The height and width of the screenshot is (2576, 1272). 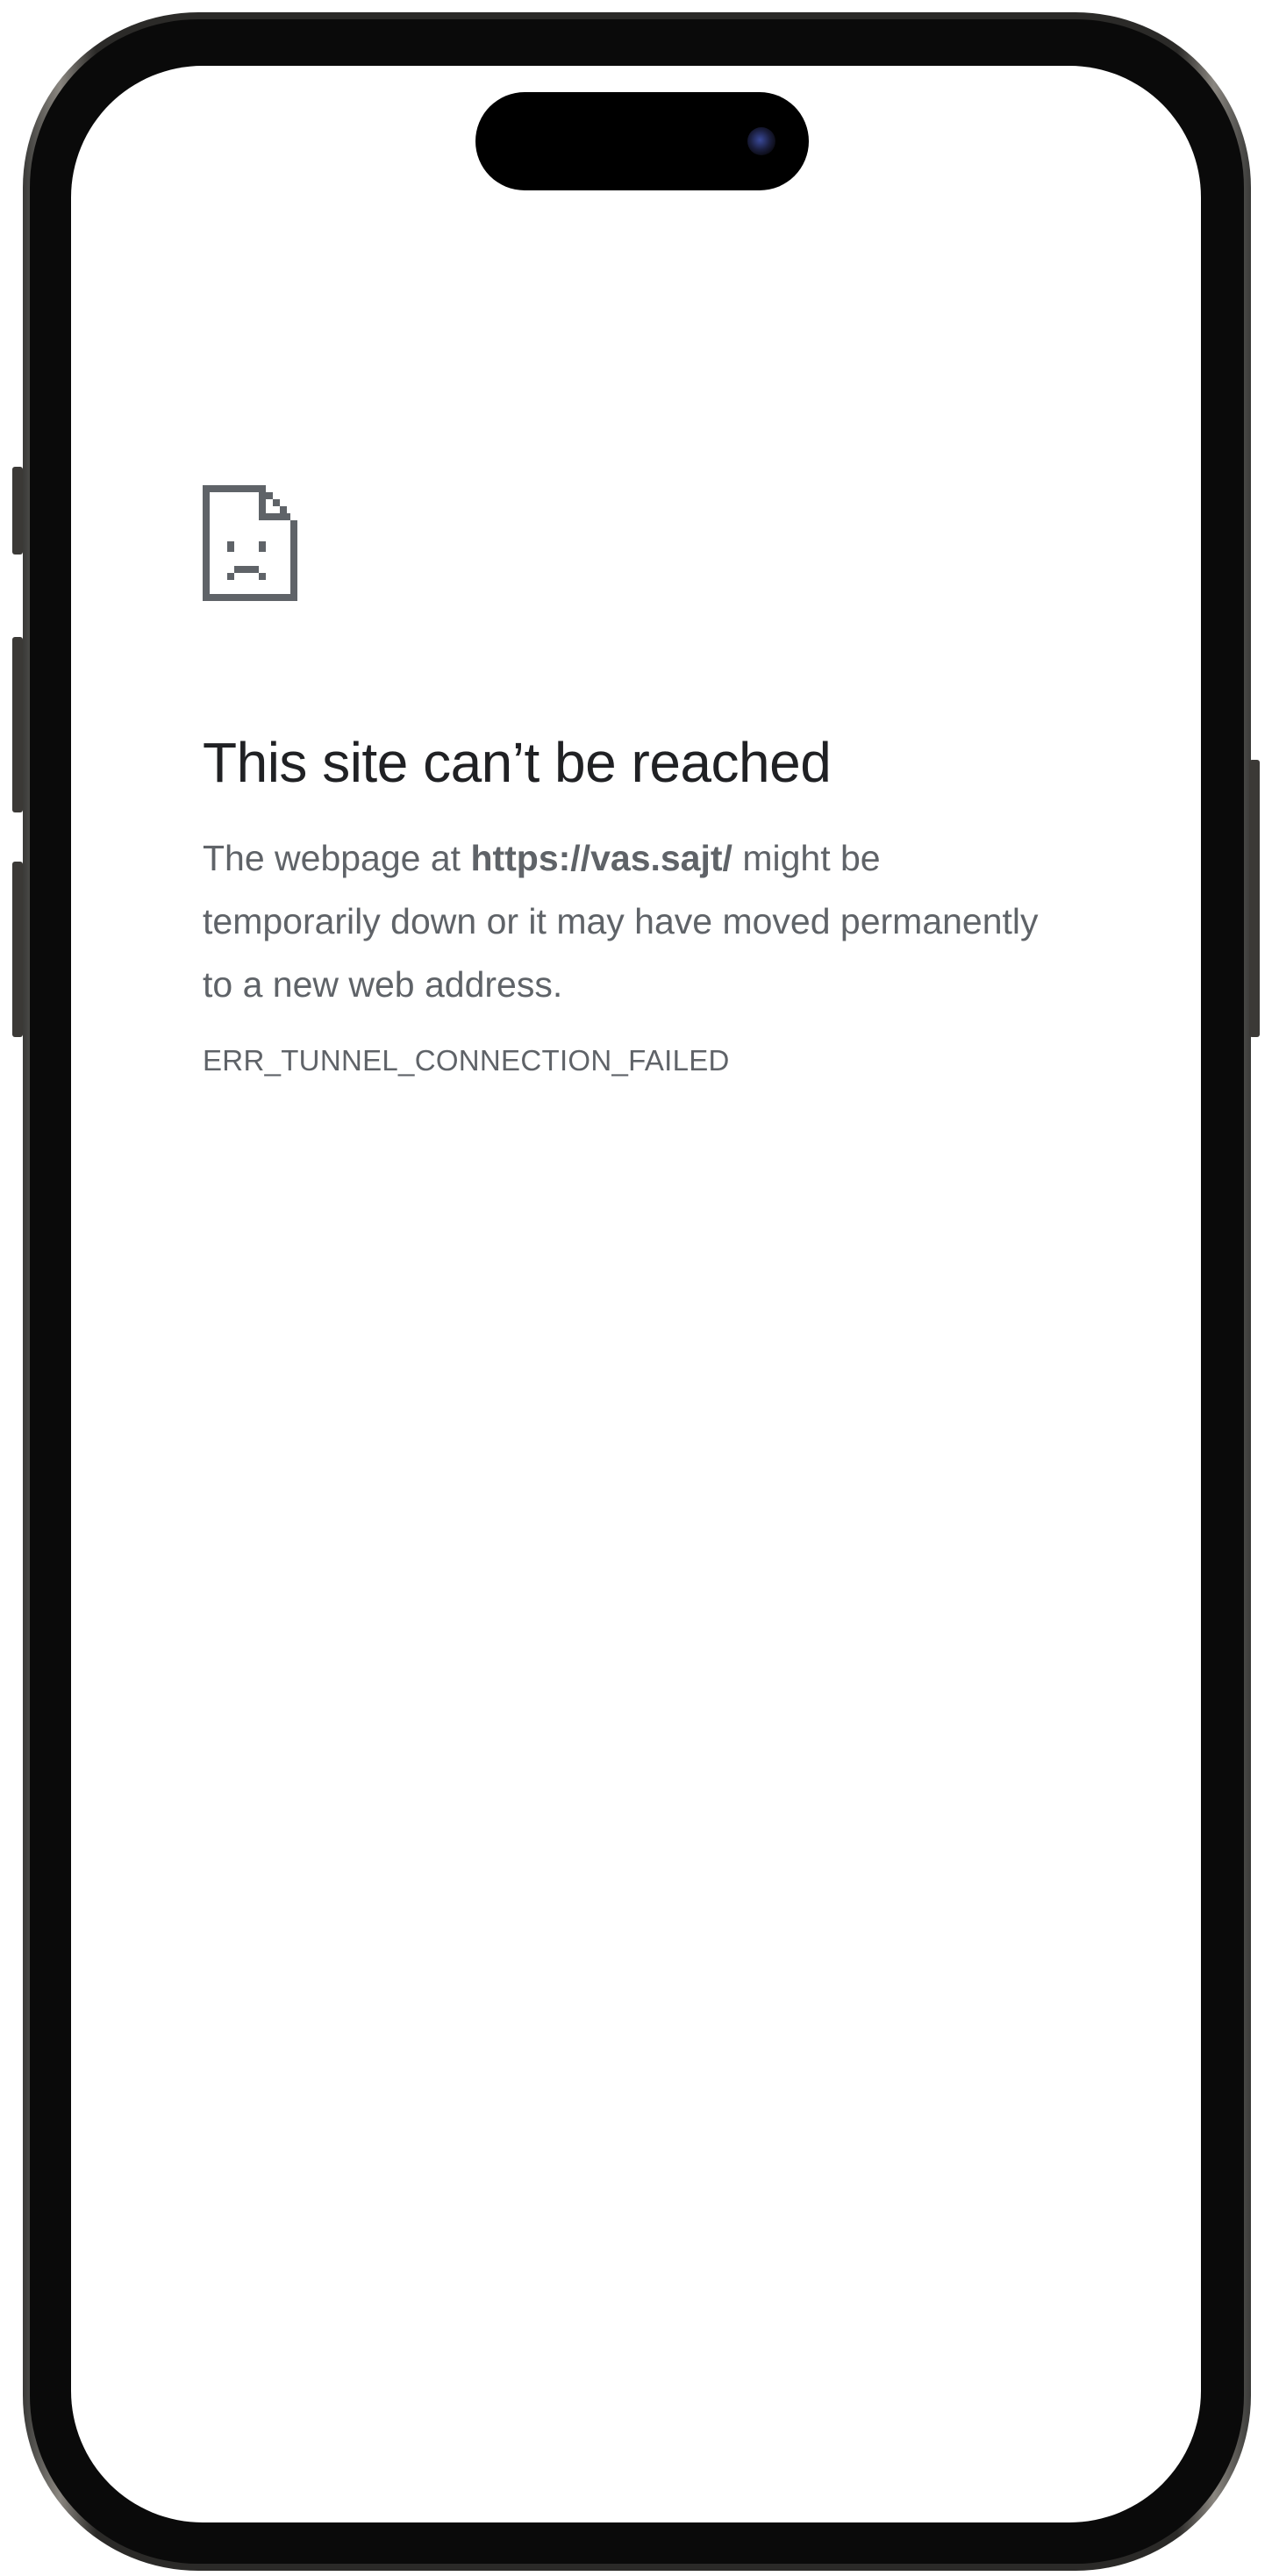 I want to click on silent-switch, so click(x=17, y=511).